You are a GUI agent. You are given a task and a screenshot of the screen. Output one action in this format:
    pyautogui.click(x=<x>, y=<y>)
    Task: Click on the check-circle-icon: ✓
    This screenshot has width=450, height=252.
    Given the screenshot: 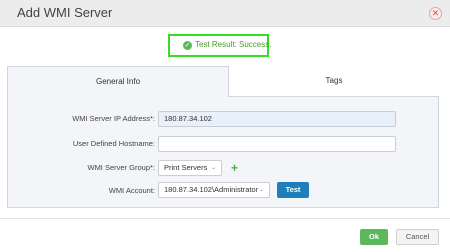 What is the action you would take?
    pyautogui.click(x=187, y=45)
    